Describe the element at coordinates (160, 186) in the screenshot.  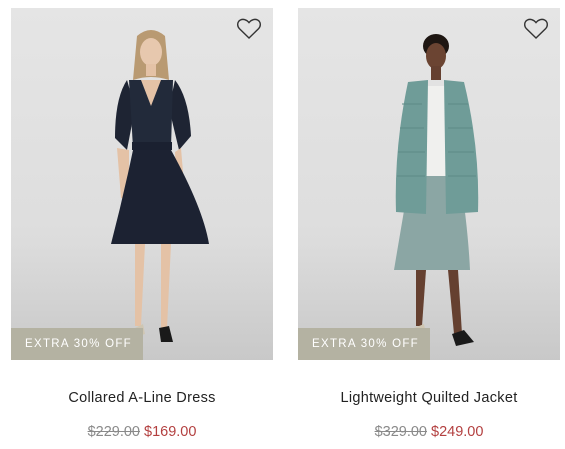
I see `model-in-navy-dress` at that location.